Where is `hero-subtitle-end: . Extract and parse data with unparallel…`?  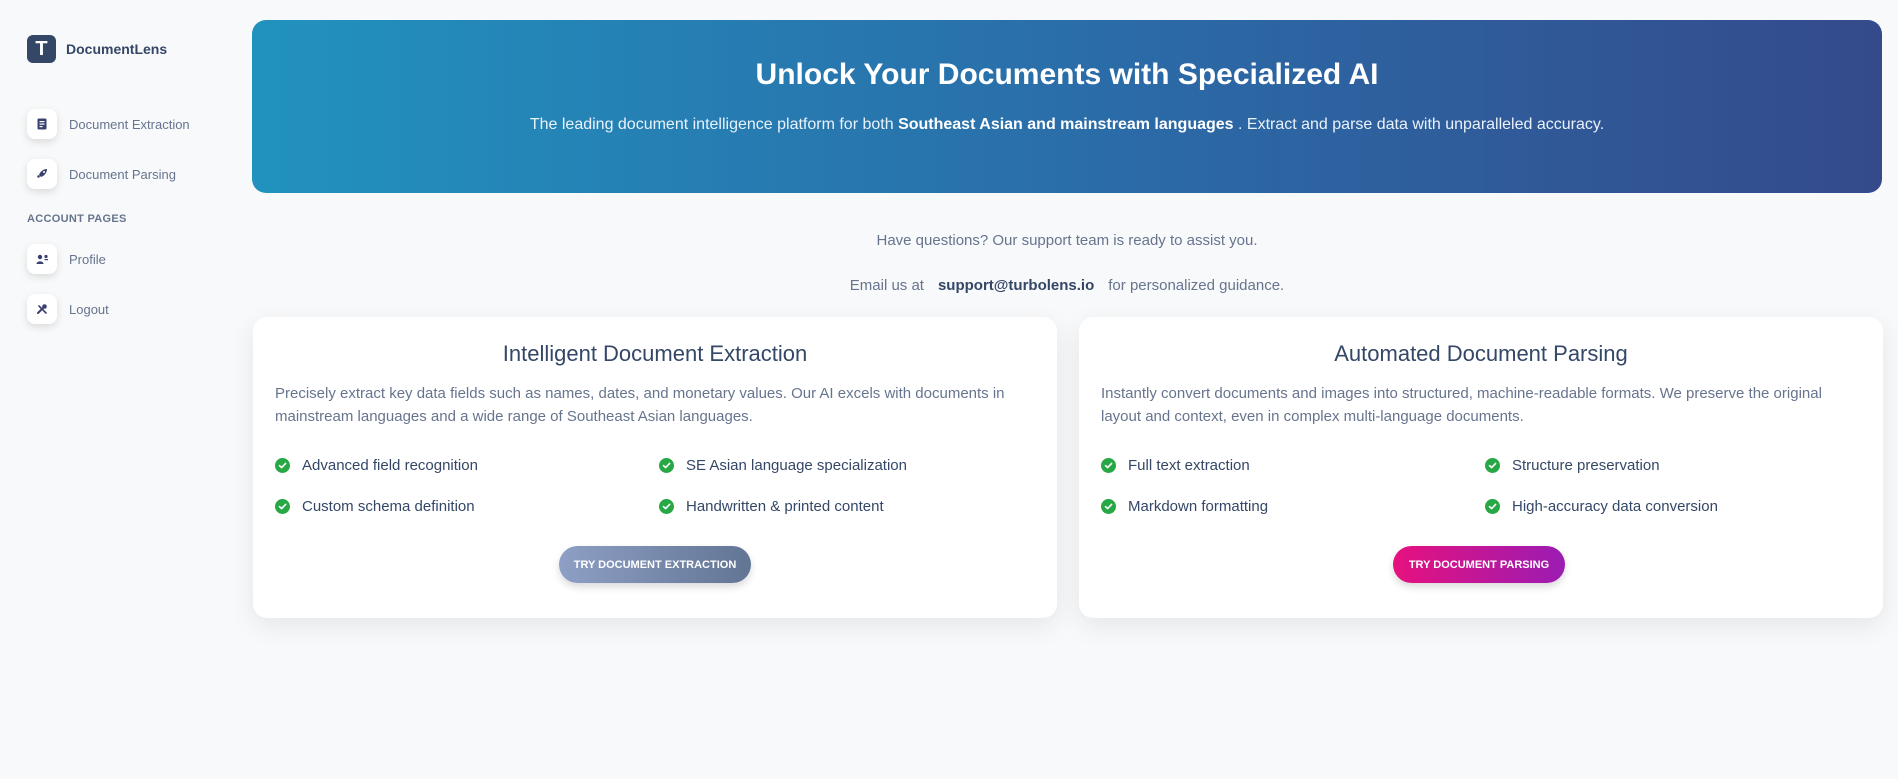
hero-subtitle-end: . Extract and parse data with unparallel… is located at coordinates (1419, 124).